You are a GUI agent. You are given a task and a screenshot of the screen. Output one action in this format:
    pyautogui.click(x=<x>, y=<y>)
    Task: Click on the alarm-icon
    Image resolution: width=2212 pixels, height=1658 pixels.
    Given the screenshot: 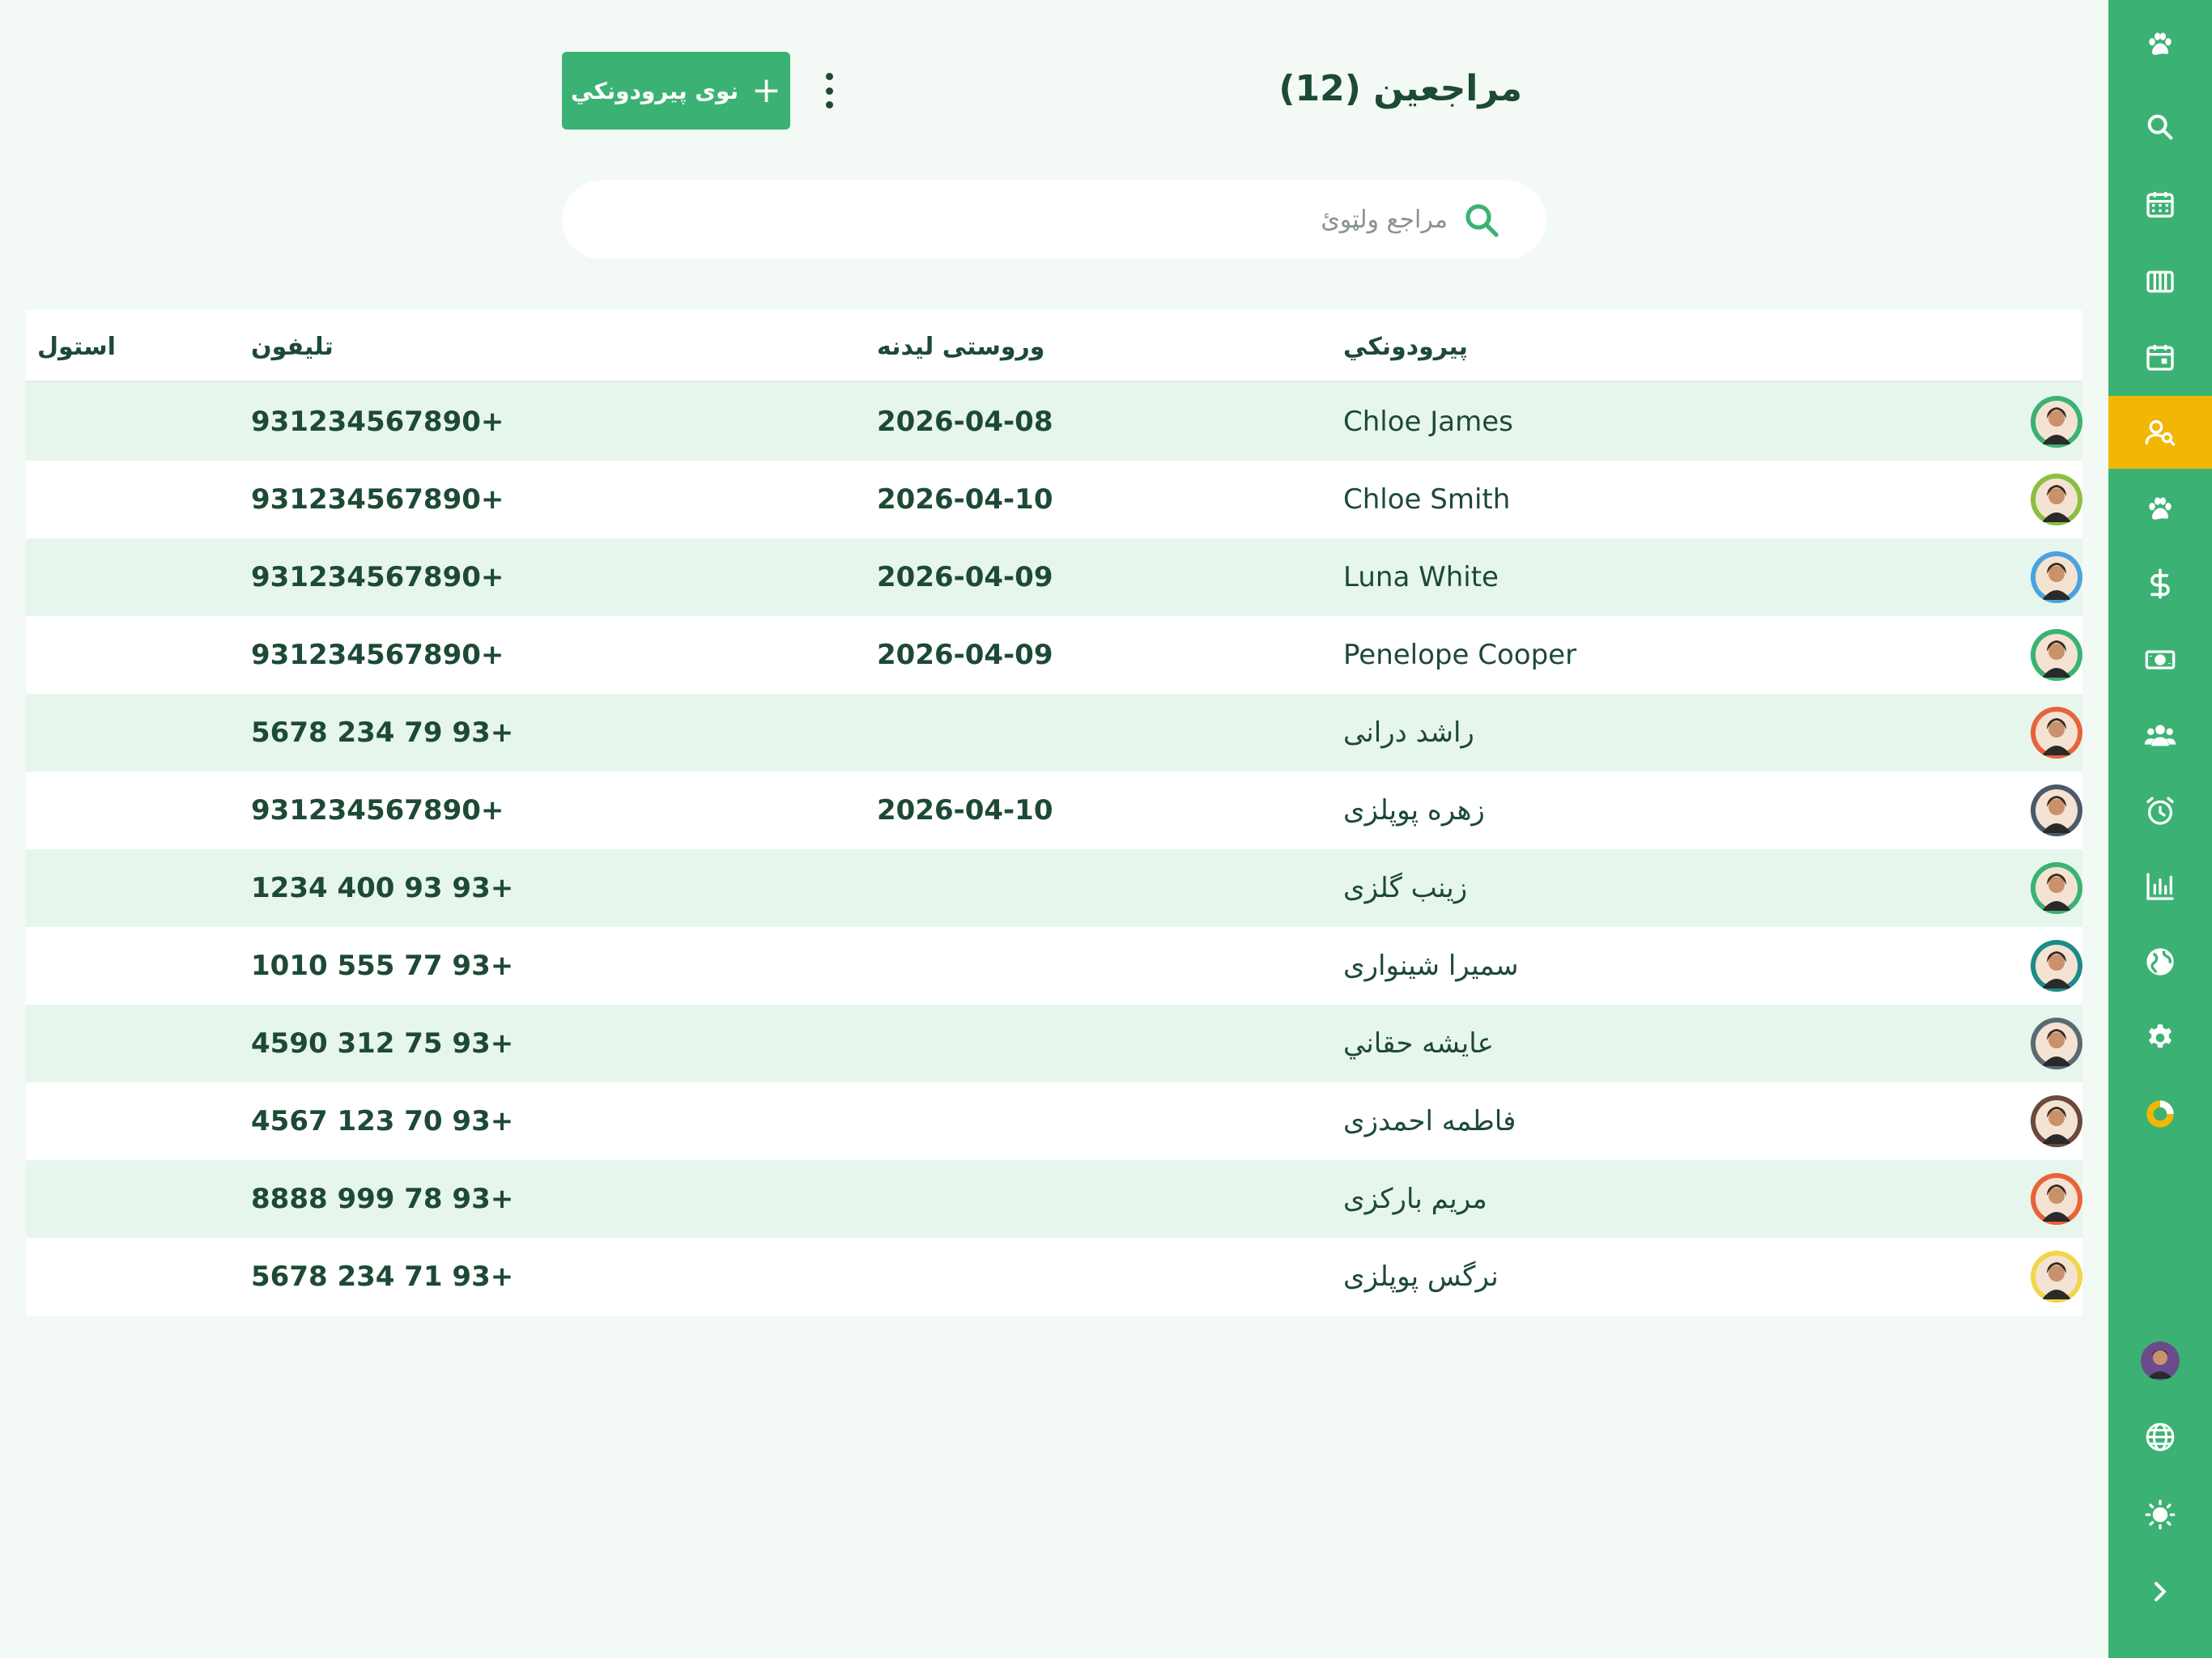 What is the action you would take?
    pyautogui.click(x=2160, y=811)
    